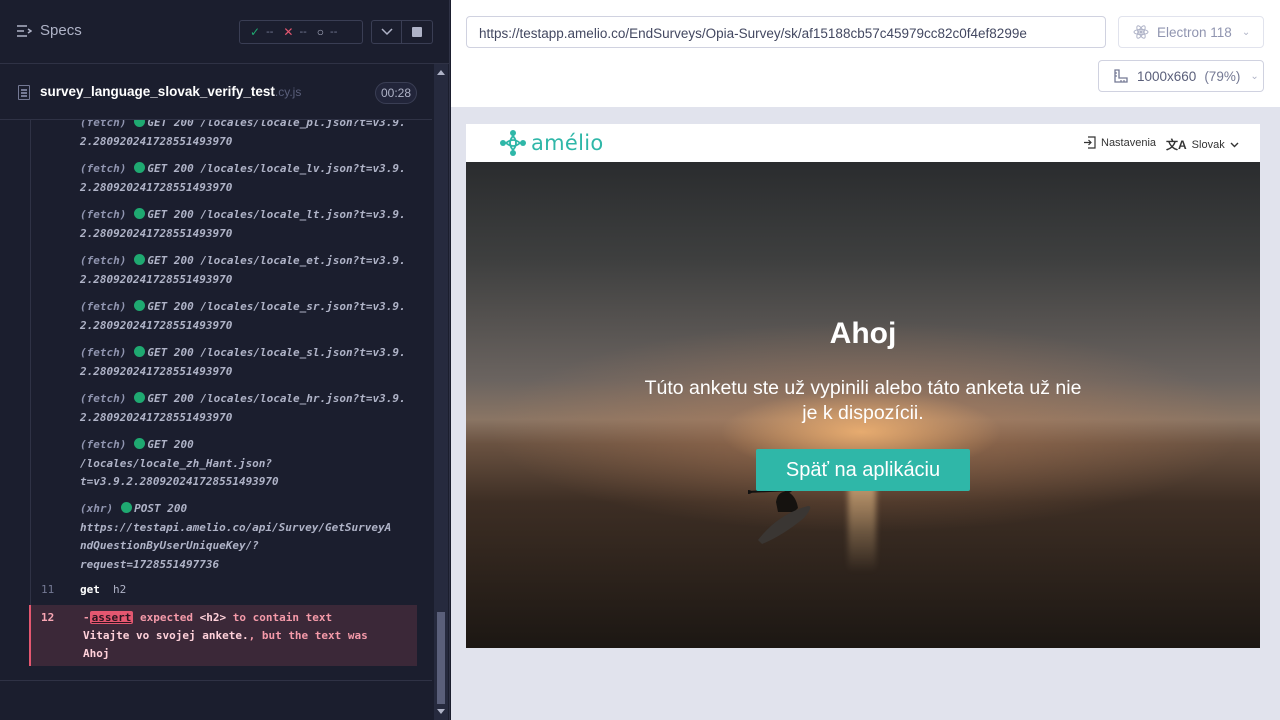  Describe the element at coordinates (396, 93) in the screenshot. I see `spec-duration: 00:28` at that location.